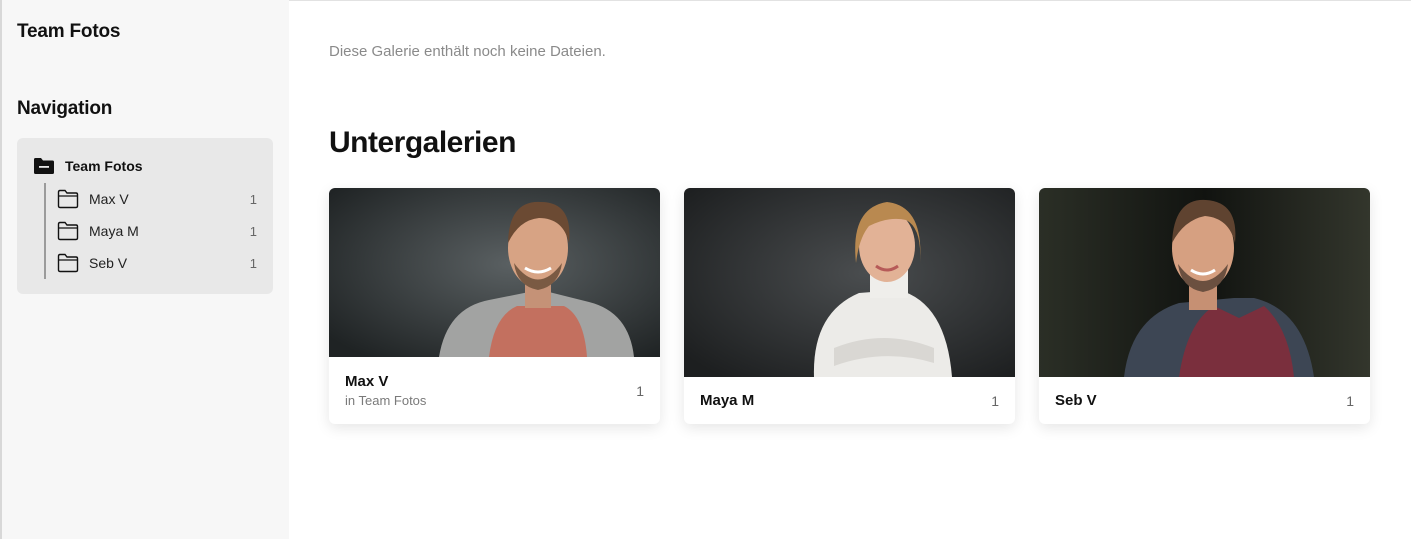 This screenshot has width=1411, height=539. What do you see at coordinates (157, 199) in the screenshot?
I see `nav-item-max-v: Max V 1` at bounding box center [157, 199].